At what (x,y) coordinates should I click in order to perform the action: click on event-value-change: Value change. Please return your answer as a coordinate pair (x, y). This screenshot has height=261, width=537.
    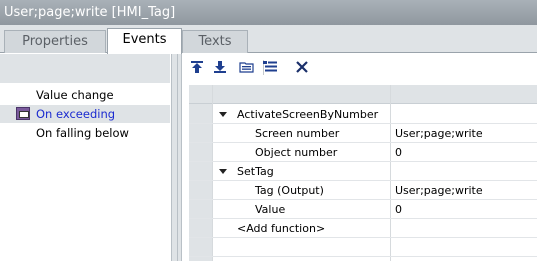
    Looking at the image, I should click on (85, 95).